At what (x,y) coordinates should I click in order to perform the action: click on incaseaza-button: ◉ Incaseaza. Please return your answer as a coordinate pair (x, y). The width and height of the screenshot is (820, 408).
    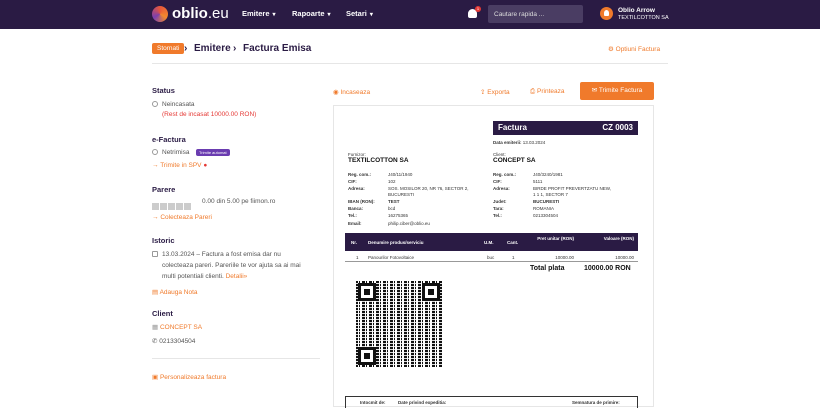
    Looking at the image, I should click on (351, 92).